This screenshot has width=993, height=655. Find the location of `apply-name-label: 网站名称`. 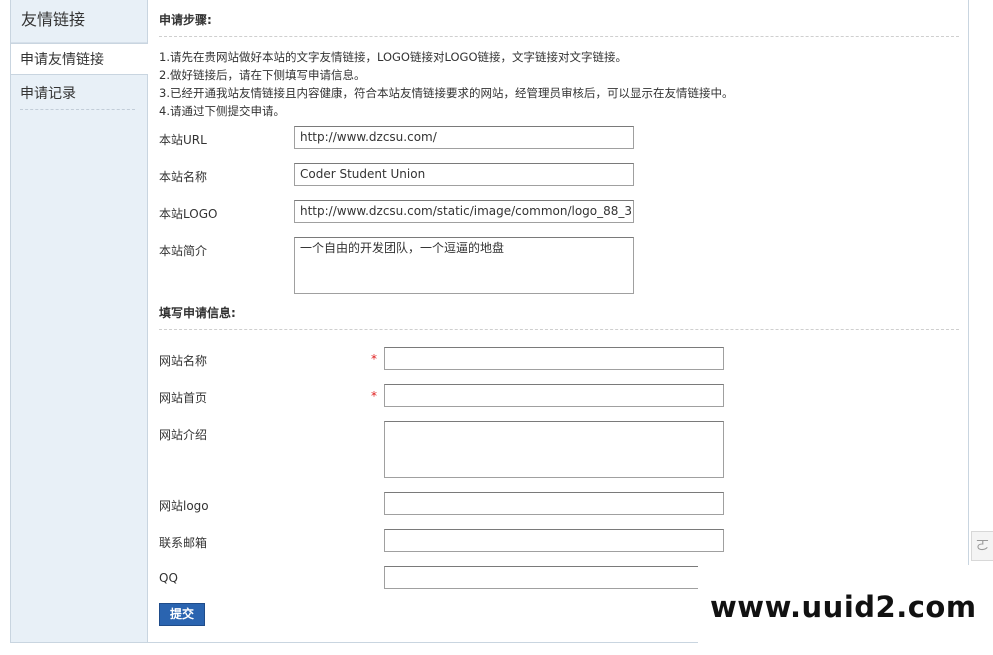

apply-name-label: 网站名称 is located at coordinates (183, 361).